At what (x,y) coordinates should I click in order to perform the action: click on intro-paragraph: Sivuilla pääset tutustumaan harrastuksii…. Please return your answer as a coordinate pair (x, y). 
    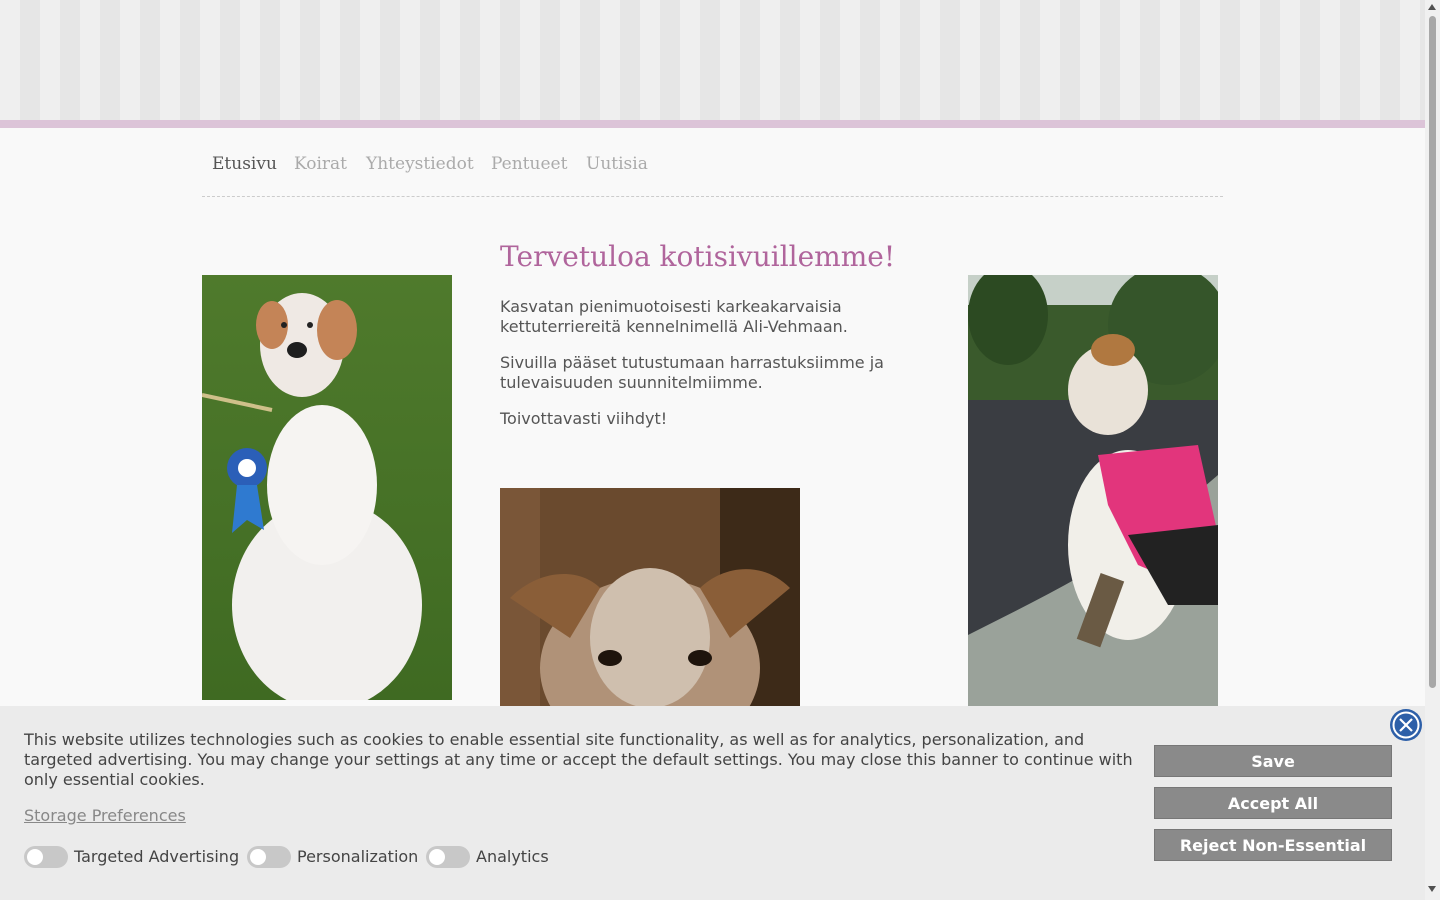
    Looking at the image, I should click on (692, 372).